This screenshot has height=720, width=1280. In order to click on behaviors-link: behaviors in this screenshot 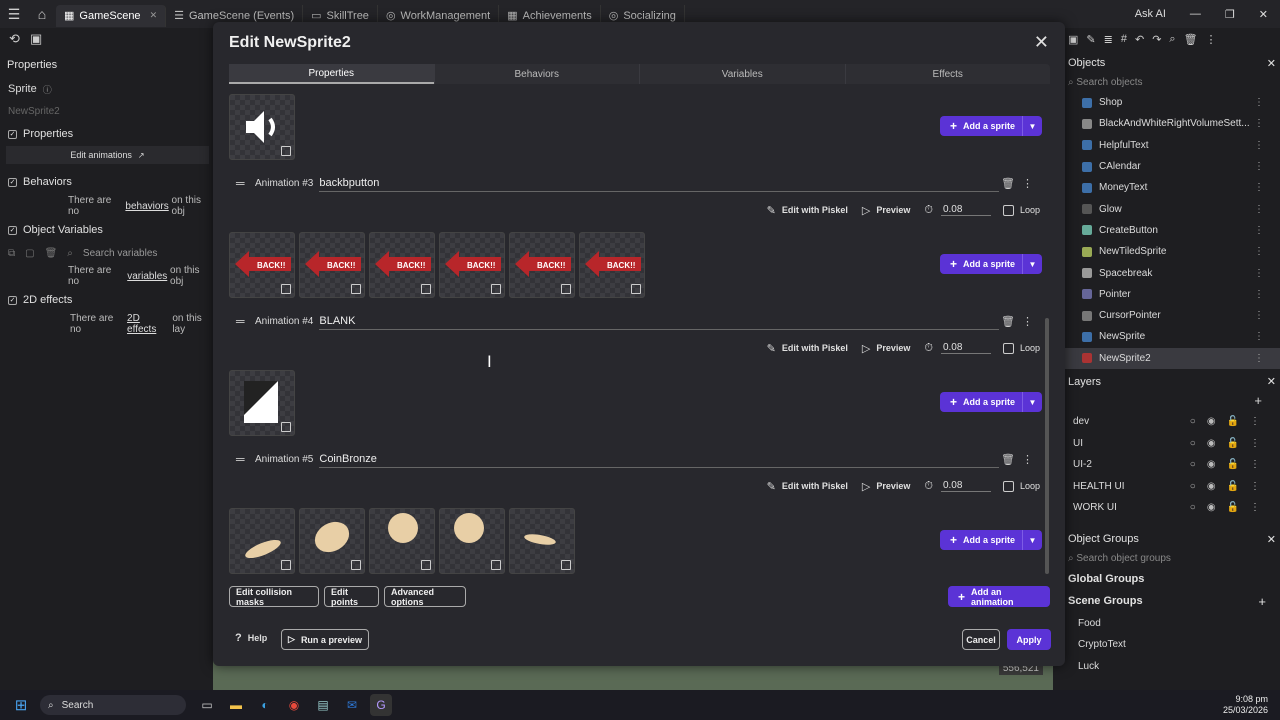, I will do `click(146, 206)`.